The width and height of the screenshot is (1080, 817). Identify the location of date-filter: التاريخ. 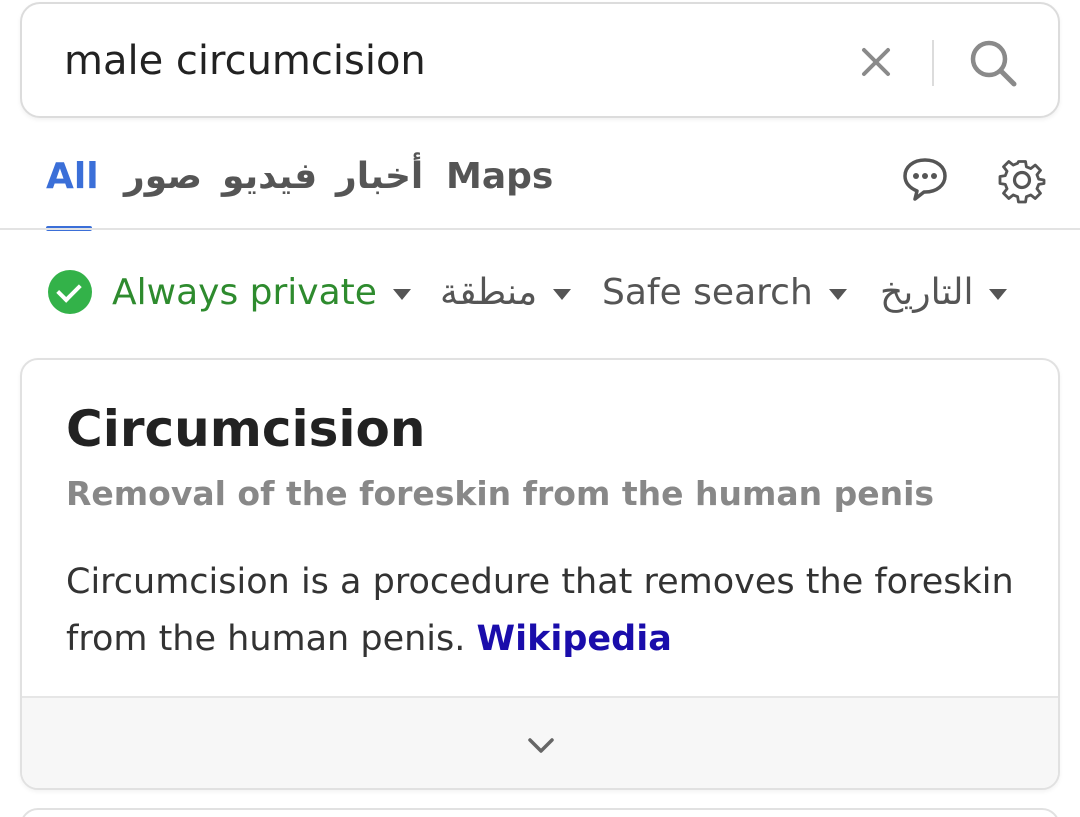
(944, 292).